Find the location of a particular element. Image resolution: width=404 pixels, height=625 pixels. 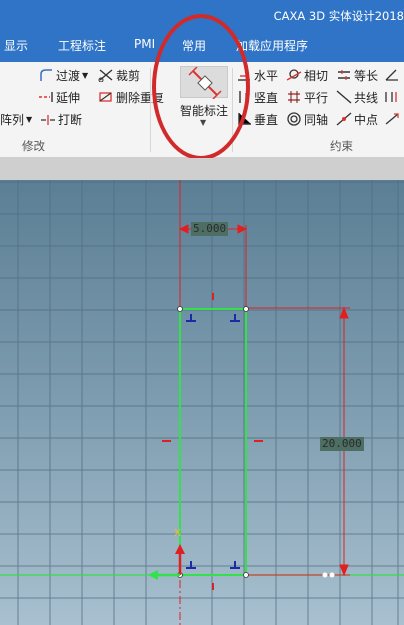

constraint-collinear-button: 共线 is located at coordinates (357, 97).